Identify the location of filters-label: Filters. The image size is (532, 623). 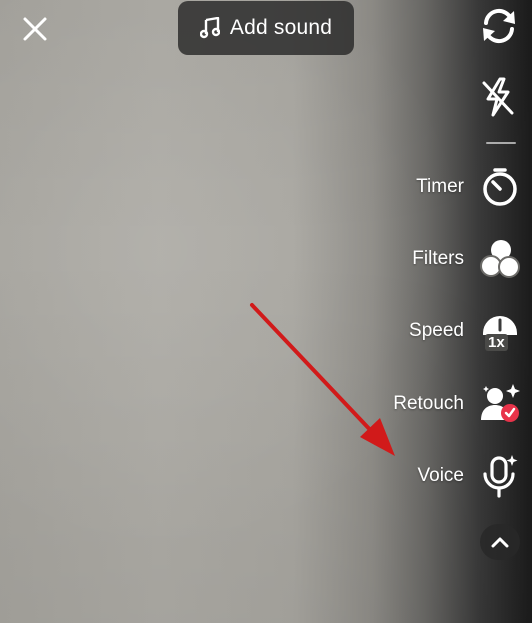
(438, 258).